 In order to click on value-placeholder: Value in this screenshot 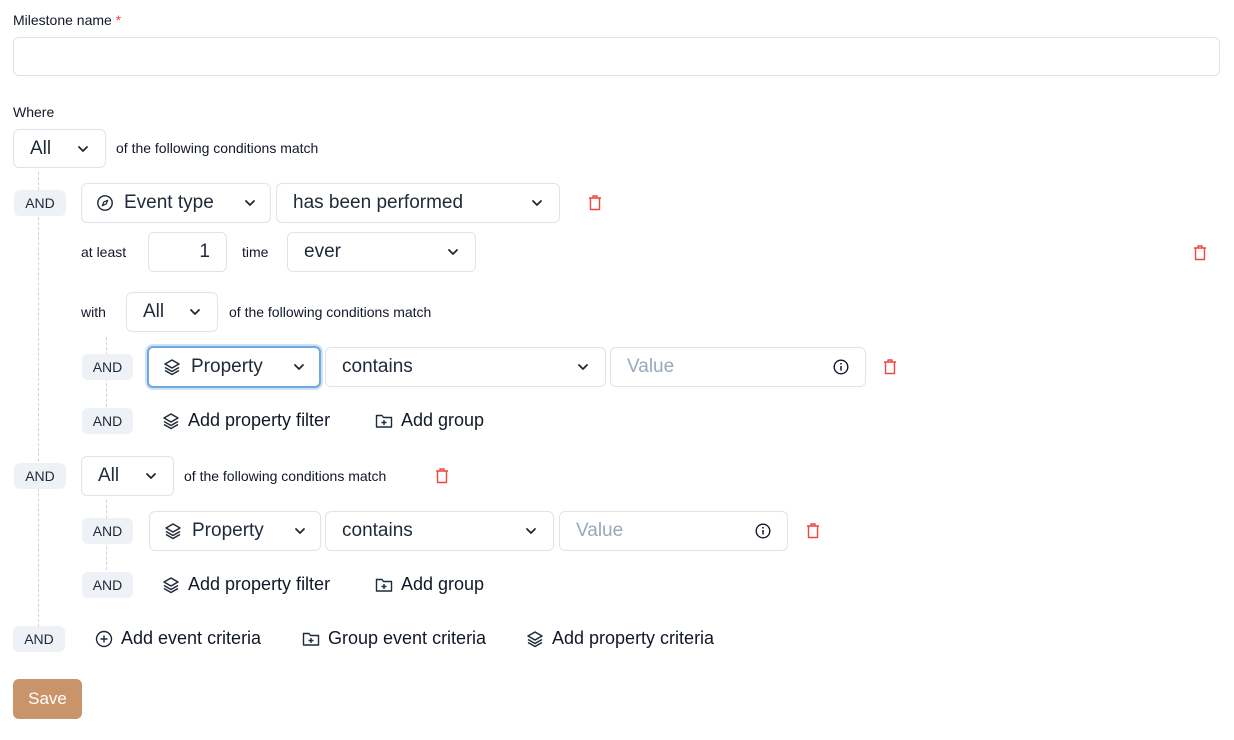, I will do `click(651, 366)`.